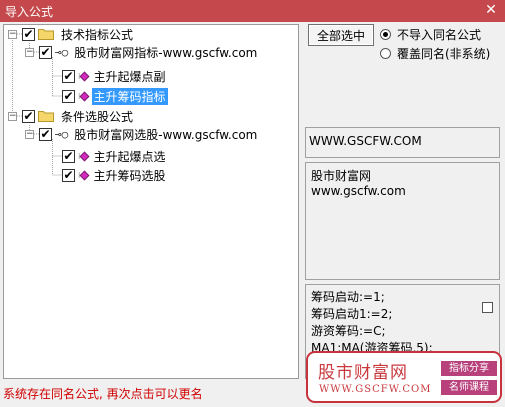 The width and height of the screenshot is (505, 407). I want to click on radio-overwrite-duplicates: 覆盖同名(非系统), so click(435, 53).